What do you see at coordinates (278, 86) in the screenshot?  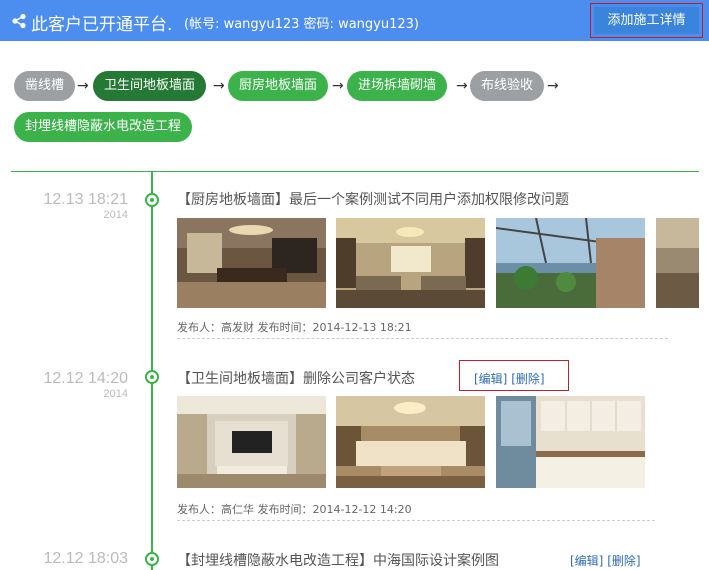 I see `step-kitchen-floor-wall: 厨房地板墙面` at bounding box center [278, 86].